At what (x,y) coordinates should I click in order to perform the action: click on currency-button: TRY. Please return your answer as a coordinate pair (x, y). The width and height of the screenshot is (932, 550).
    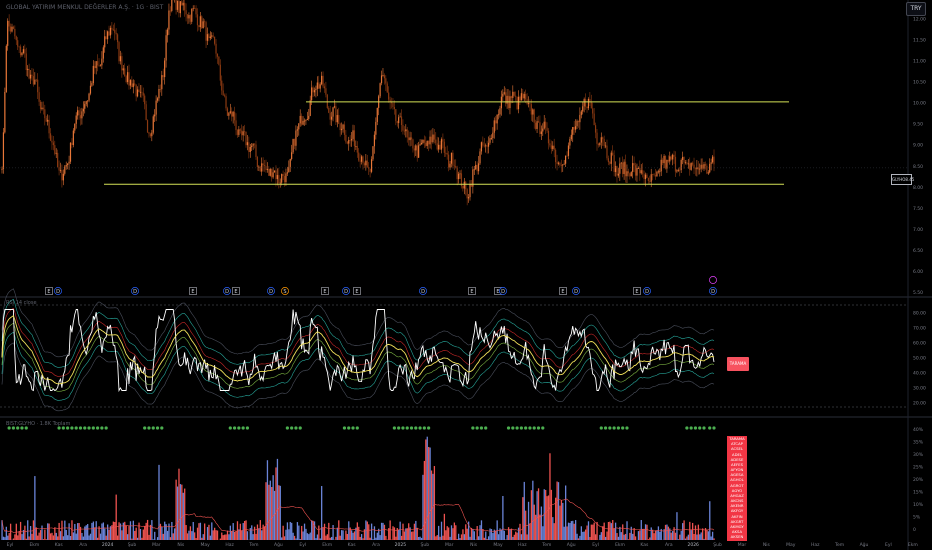
    Looking at the image, I should click on (916, 9).